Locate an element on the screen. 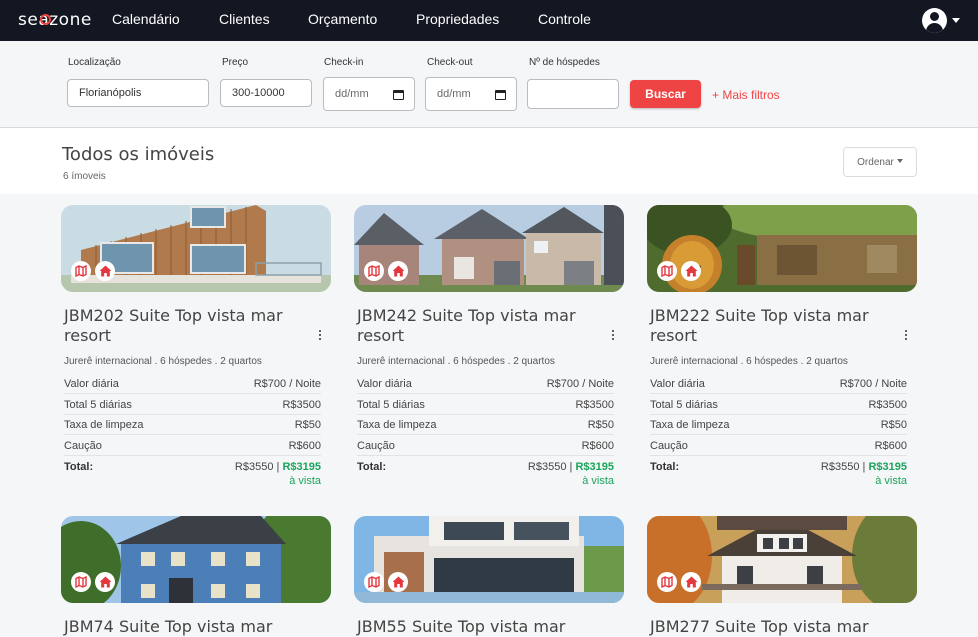  sort-label: Ordenar is located at coordinates (875, 162).